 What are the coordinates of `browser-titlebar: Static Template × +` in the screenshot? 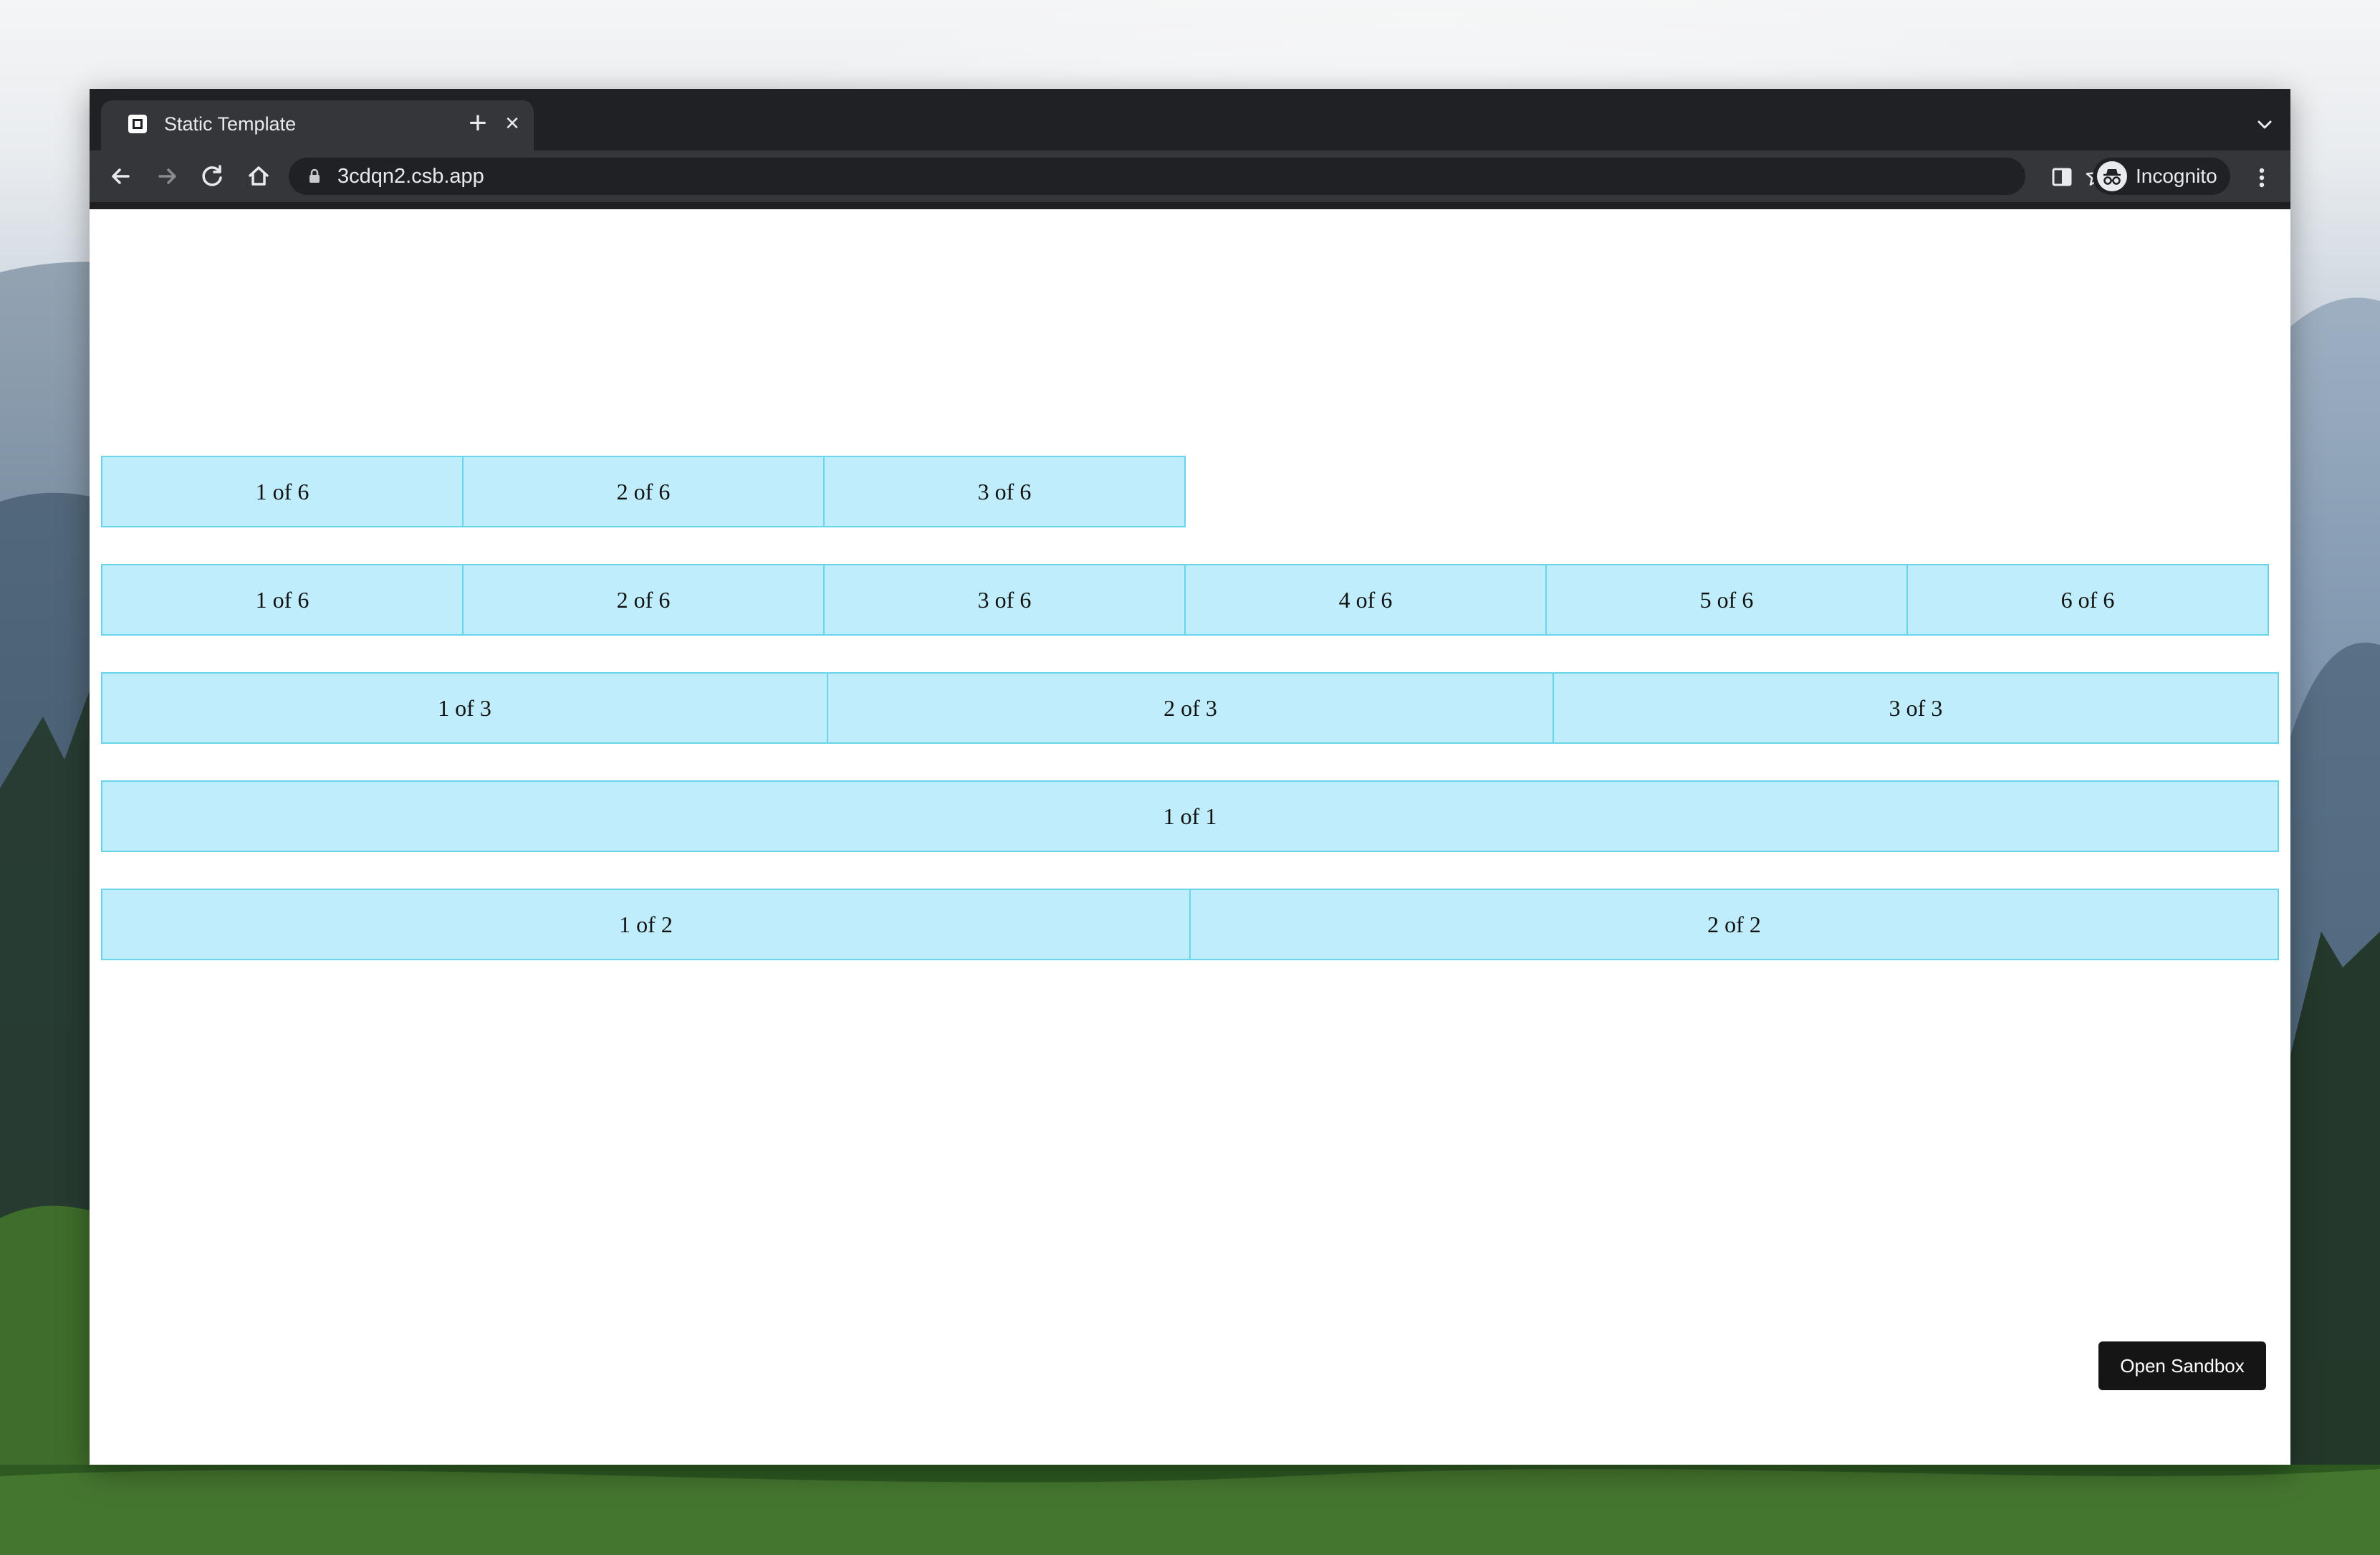 It's located at (1190, 119).